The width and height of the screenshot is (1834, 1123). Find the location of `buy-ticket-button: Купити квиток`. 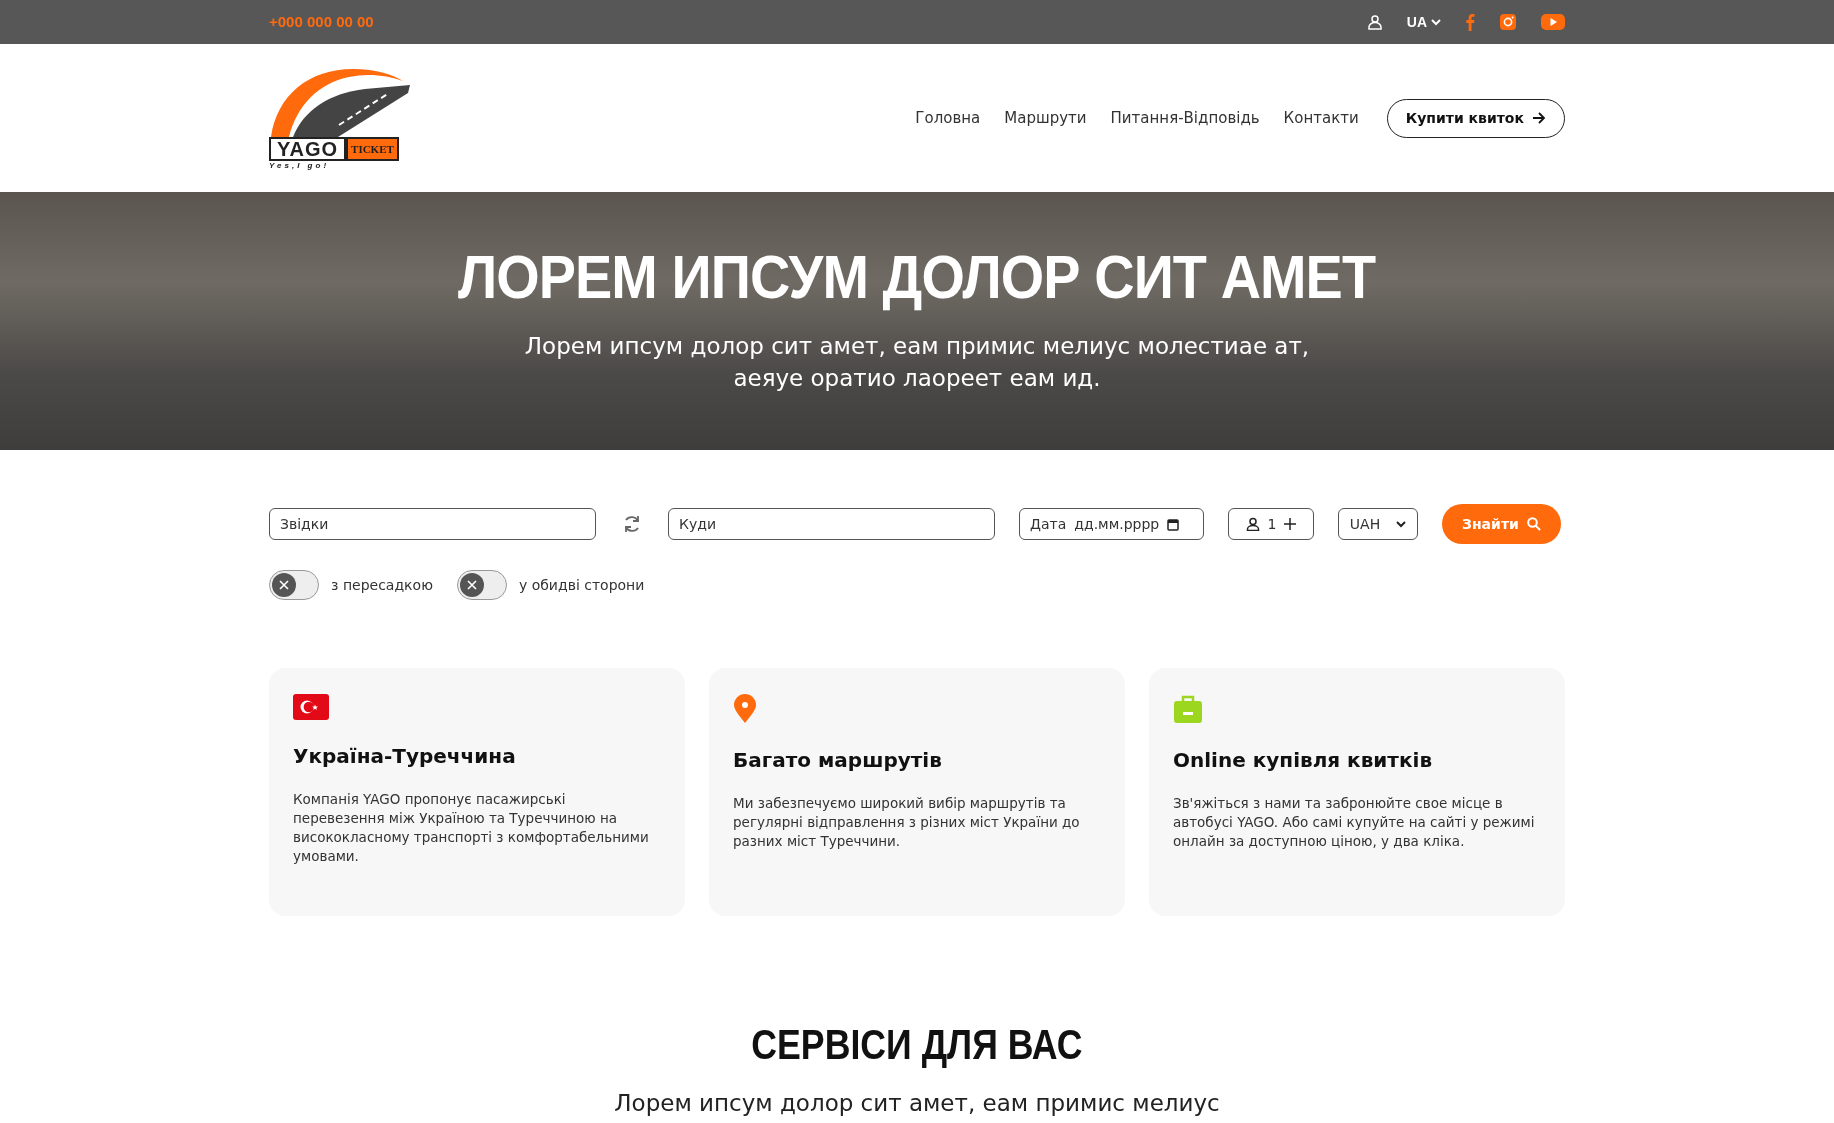

buy-ticket-button: Купити квиток is located at coordinates (1475, 118).